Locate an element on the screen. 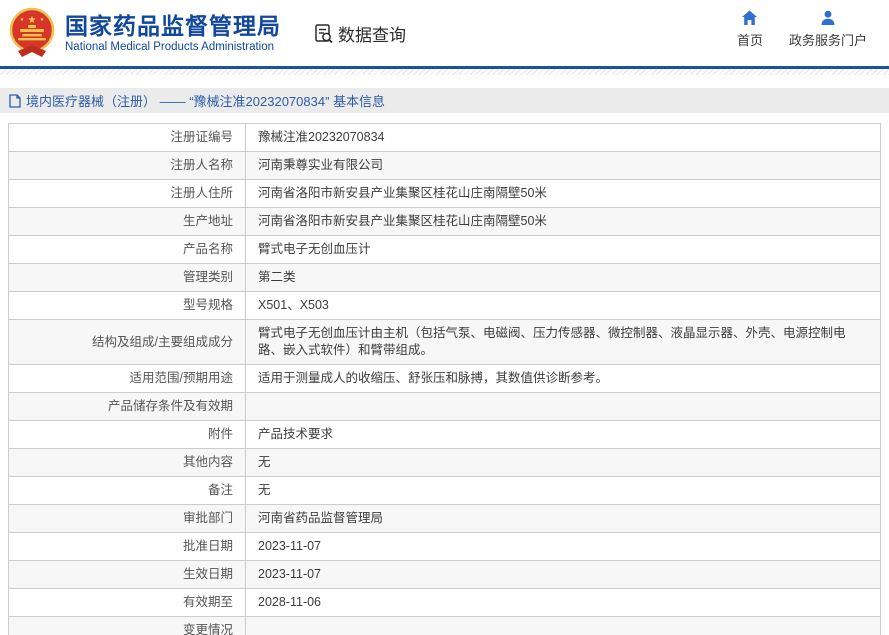  row-label: 型号规格 is located at coordinates (127, 305).